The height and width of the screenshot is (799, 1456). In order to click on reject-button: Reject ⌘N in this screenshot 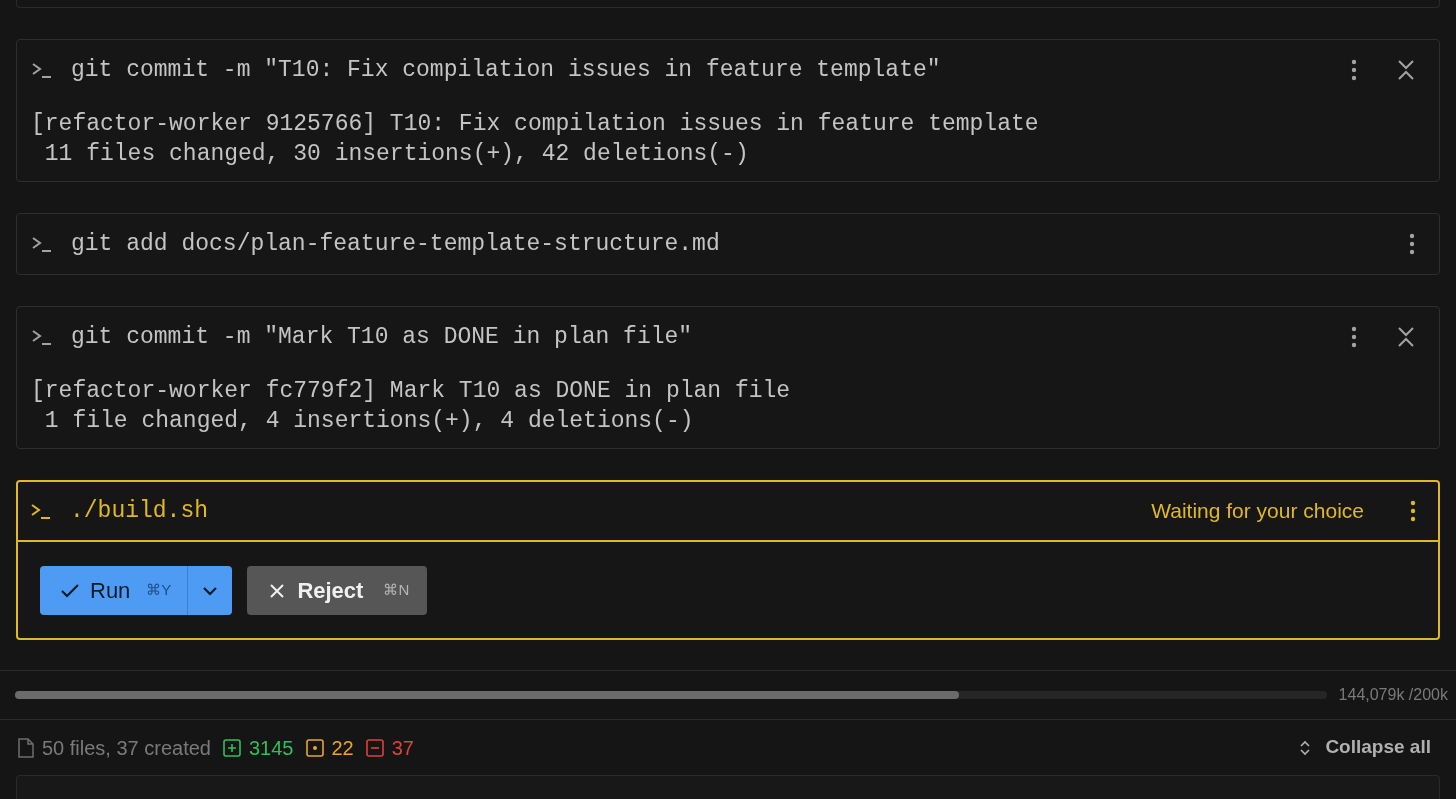, I will do `click(337, 590)`.